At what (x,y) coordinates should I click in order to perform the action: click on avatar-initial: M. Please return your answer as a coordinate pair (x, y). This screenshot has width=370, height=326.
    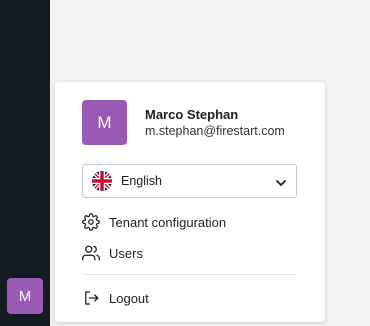
    Looking at the image, I should click on (104, 122).